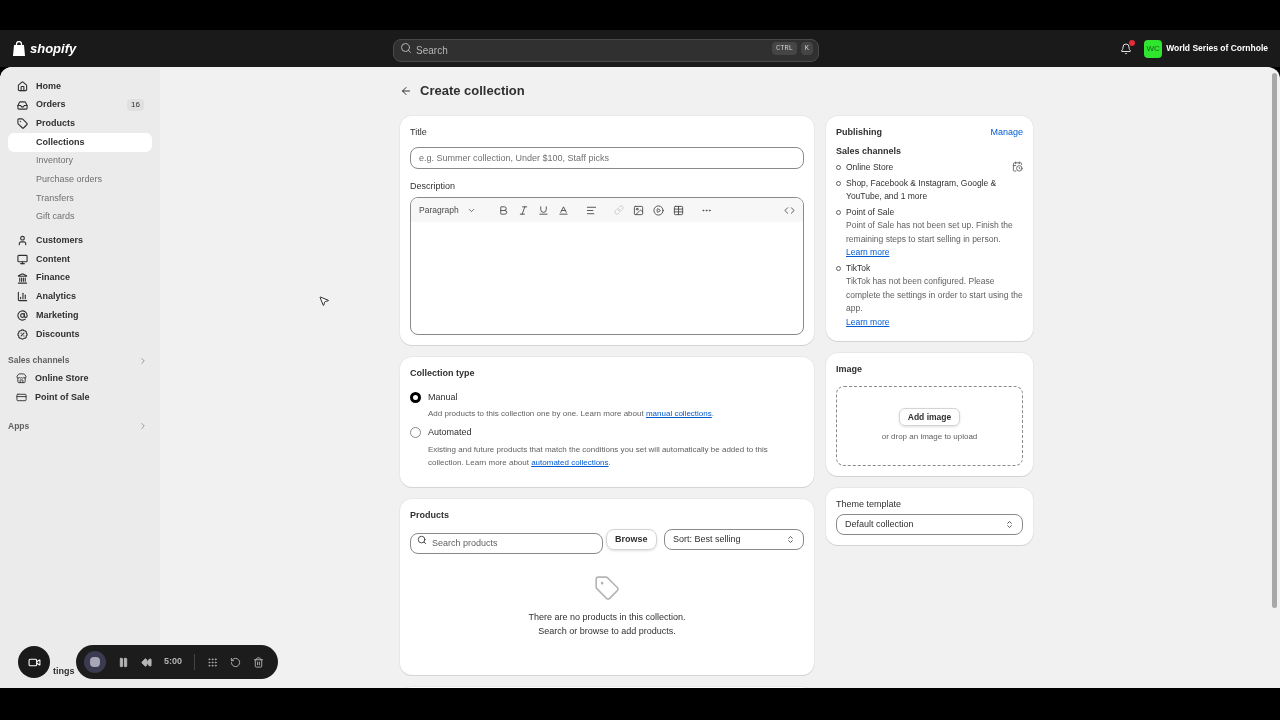 Image resolution: width=1280 pixels, height=720 pixels. Describe the element at coordinates (80, 397) in the screenshot. I see `nav-item: Point of Sale` at that location.